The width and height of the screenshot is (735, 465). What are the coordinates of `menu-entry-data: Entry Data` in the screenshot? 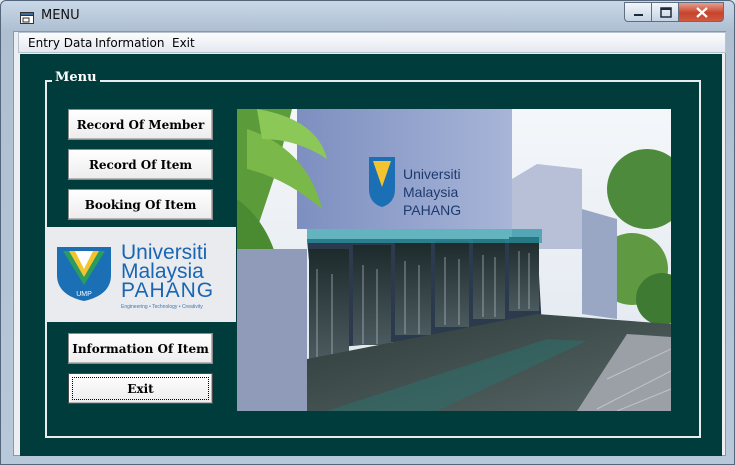 It's located at (60, 43).